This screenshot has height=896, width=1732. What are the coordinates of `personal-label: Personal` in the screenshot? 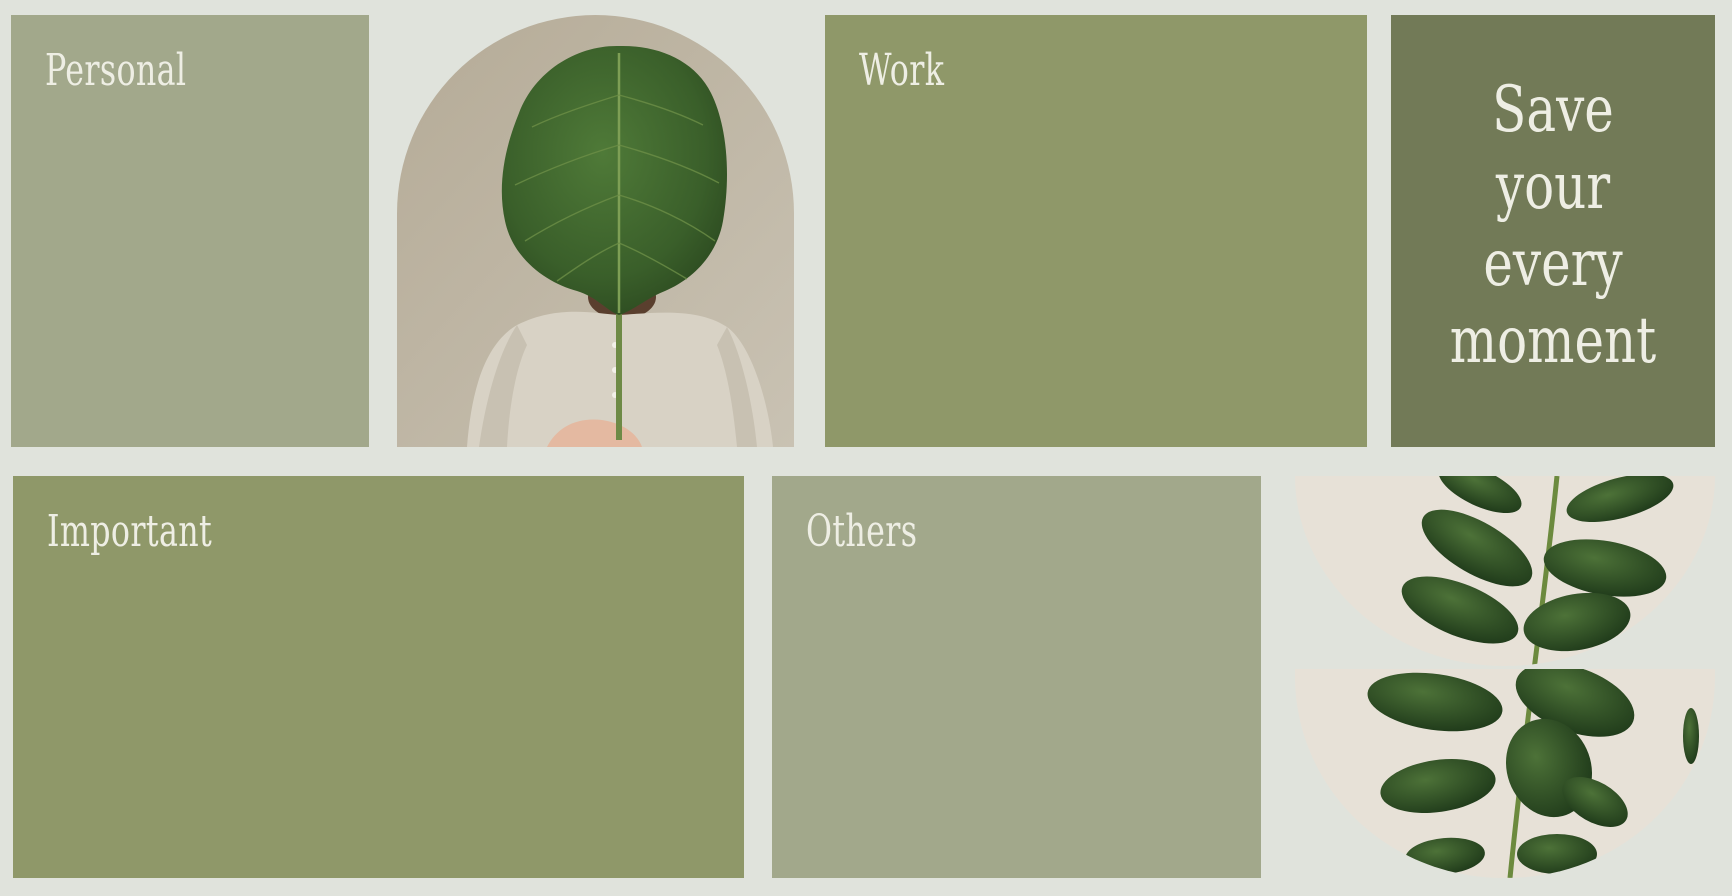 It's located at (116, 70).